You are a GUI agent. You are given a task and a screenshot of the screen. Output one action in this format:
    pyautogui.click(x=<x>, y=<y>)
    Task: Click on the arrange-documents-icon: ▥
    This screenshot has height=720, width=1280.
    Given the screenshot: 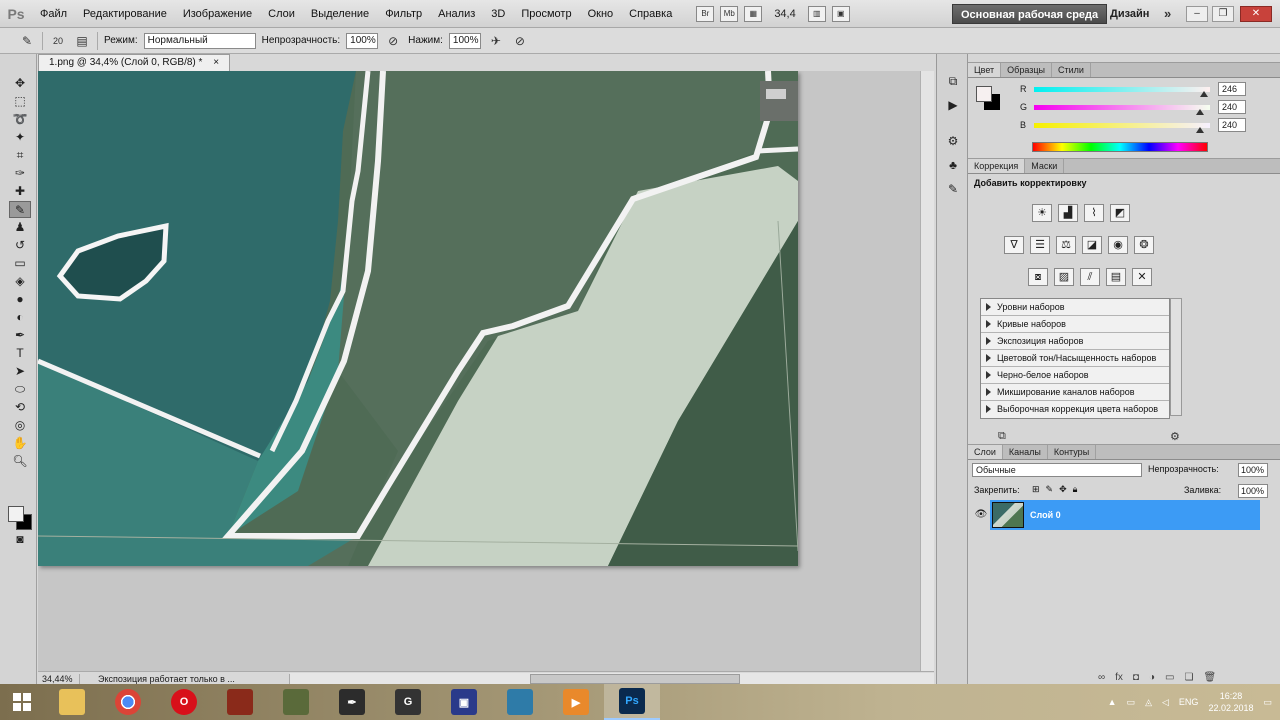 What is the action you would take?
    pyautogui.click(x=816, y=13)
    